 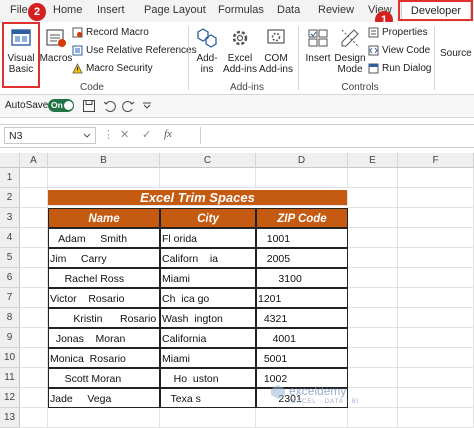 What do you see at coordinates (208, 238) in the screenshot?
I see `table-cell: Fl orida` at bounding box center [208, 238].